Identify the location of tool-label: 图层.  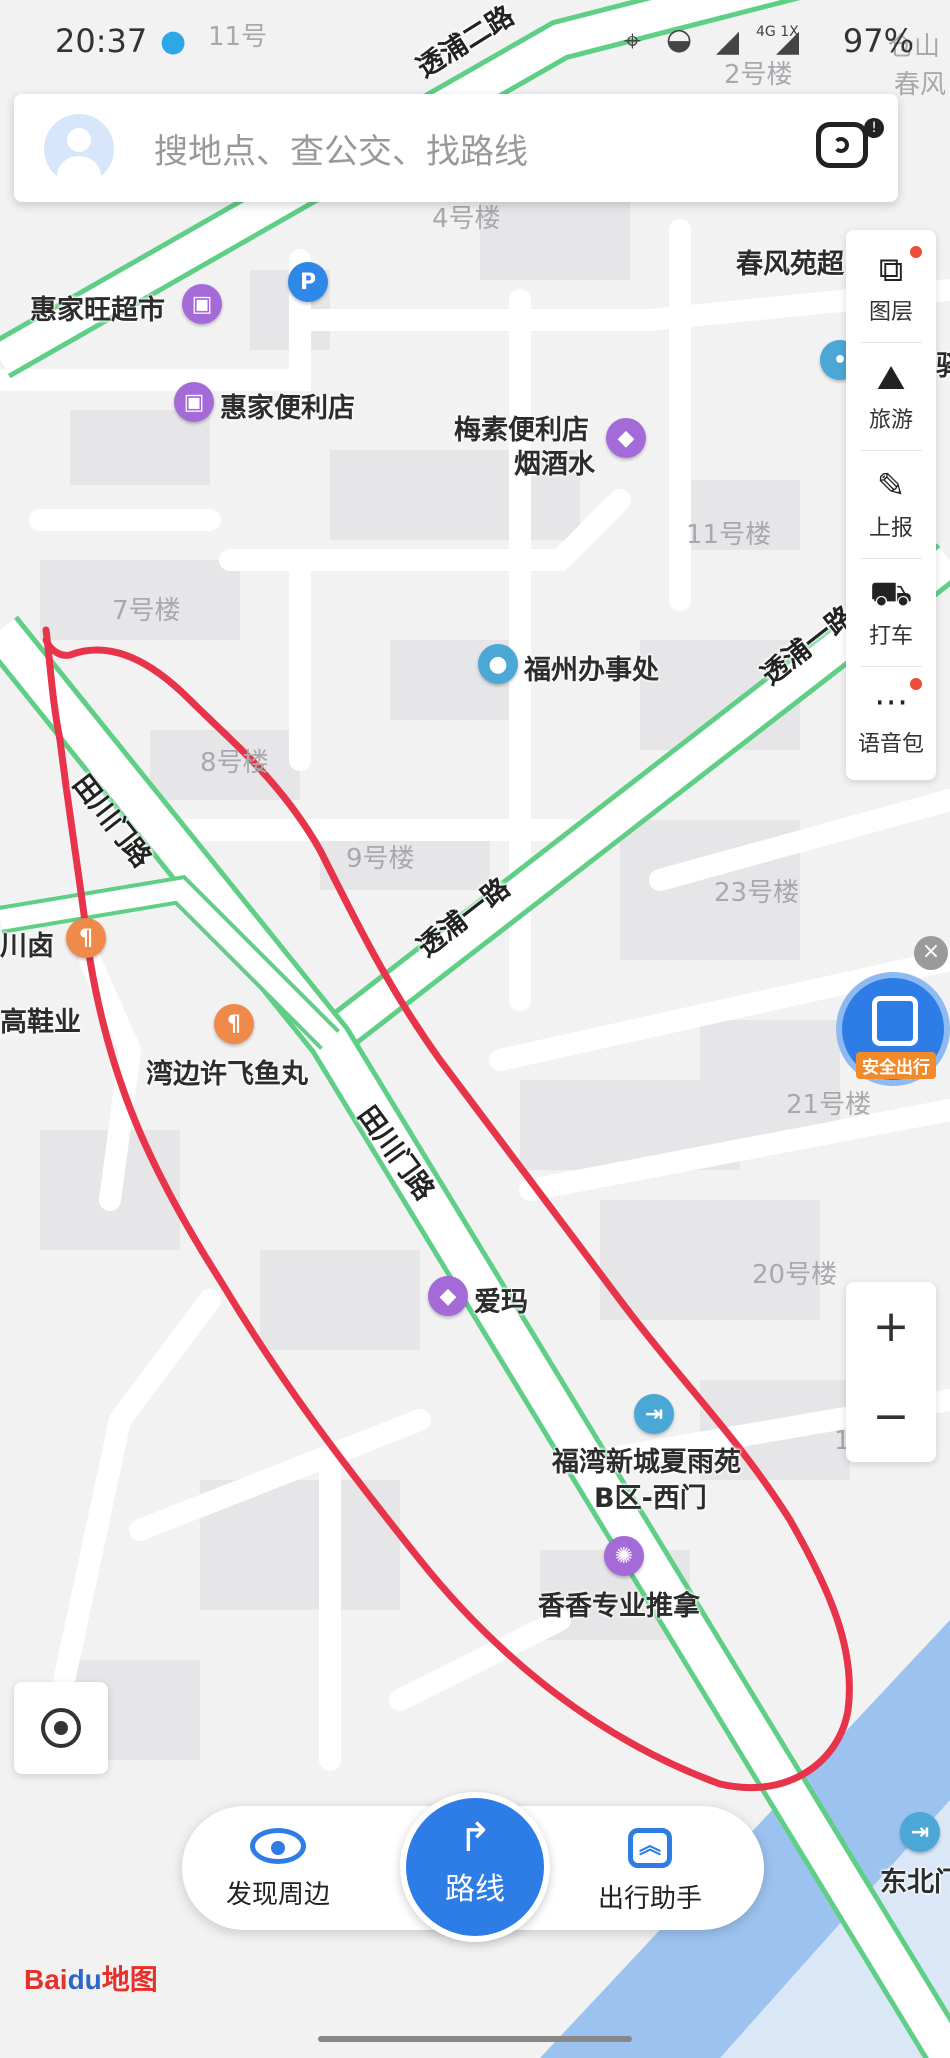
(890, 312).